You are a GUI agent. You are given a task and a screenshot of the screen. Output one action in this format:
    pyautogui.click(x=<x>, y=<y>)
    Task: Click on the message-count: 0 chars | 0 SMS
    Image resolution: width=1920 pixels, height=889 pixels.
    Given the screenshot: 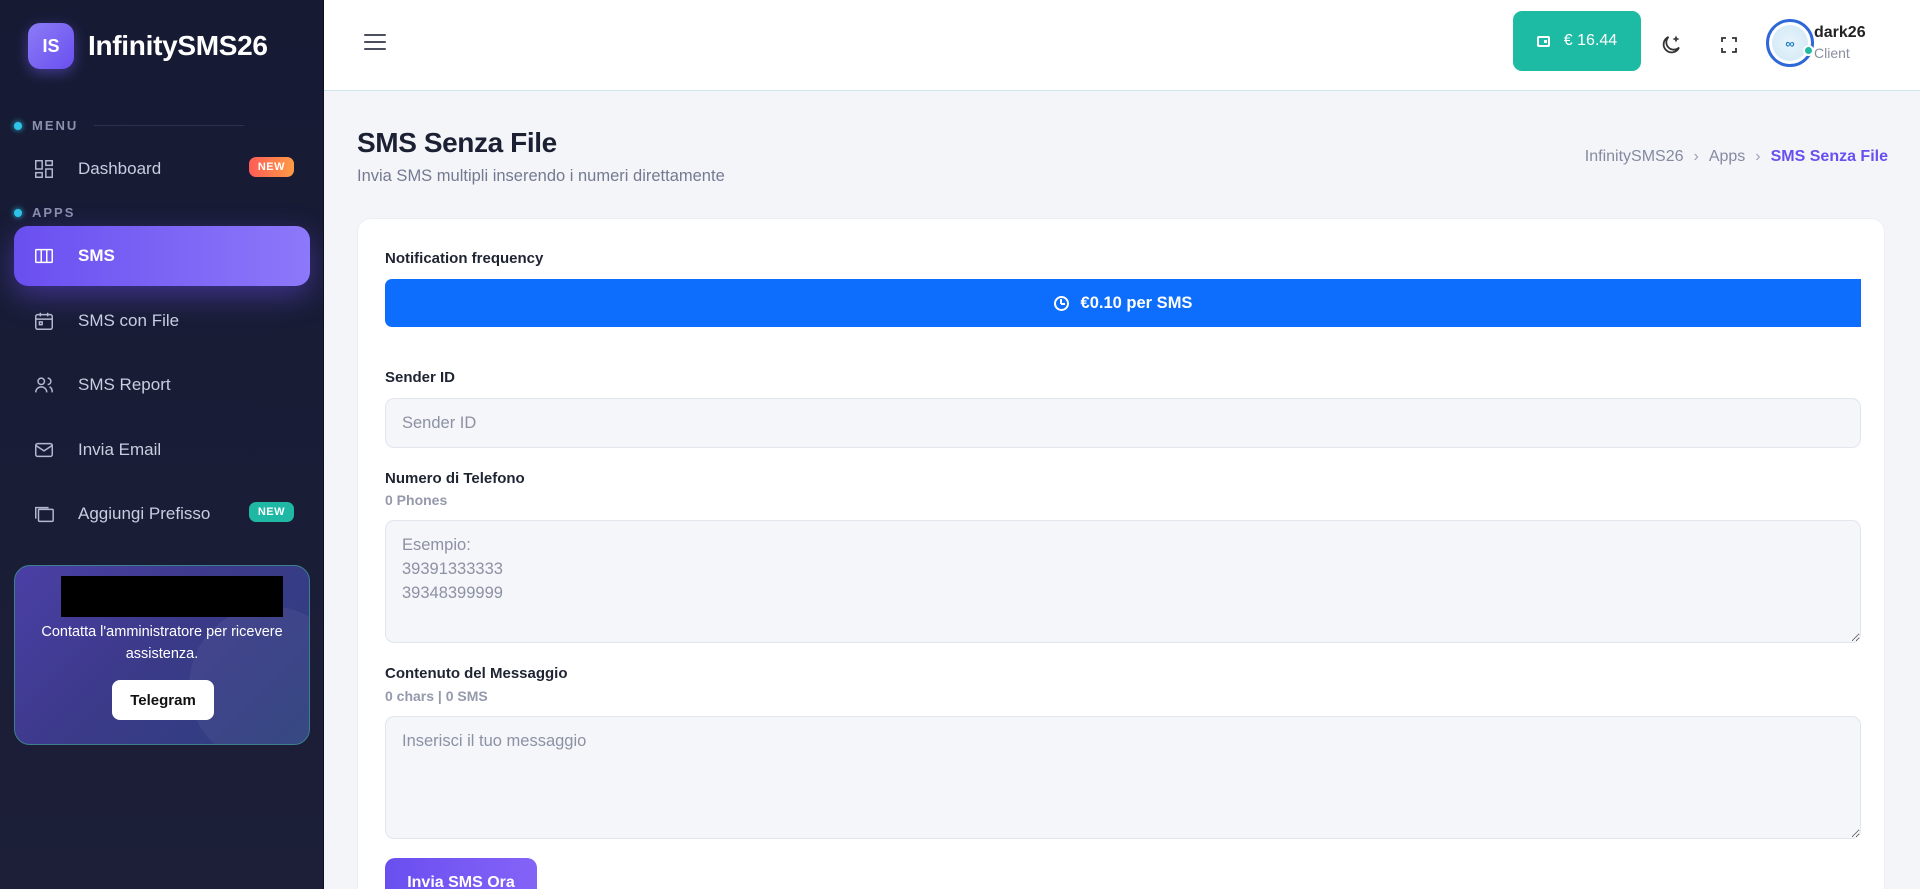 What is the action you would take?
    pyautogui.click(x=436, y=696)
    